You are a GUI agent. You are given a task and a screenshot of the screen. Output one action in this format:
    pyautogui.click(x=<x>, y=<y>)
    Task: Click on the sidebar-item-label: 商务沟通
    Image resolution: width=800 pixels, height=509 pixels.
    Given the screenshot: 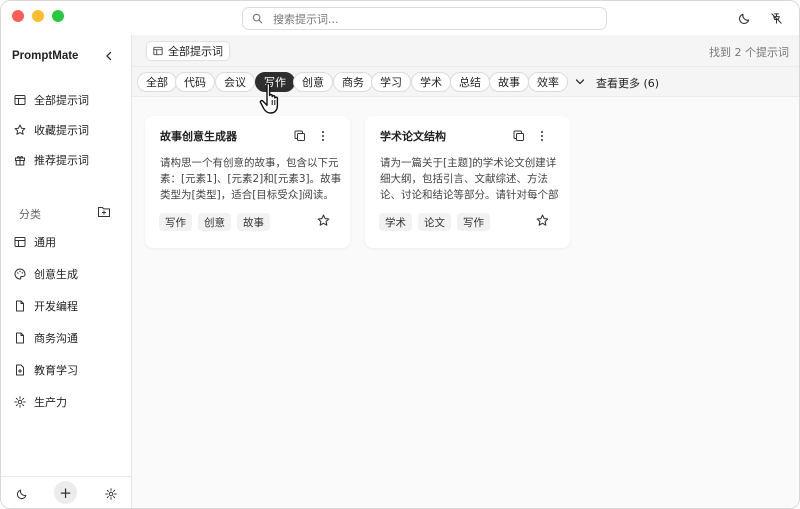 What is the action you would take?
    pyautogui.click(x=56, y=338)
    